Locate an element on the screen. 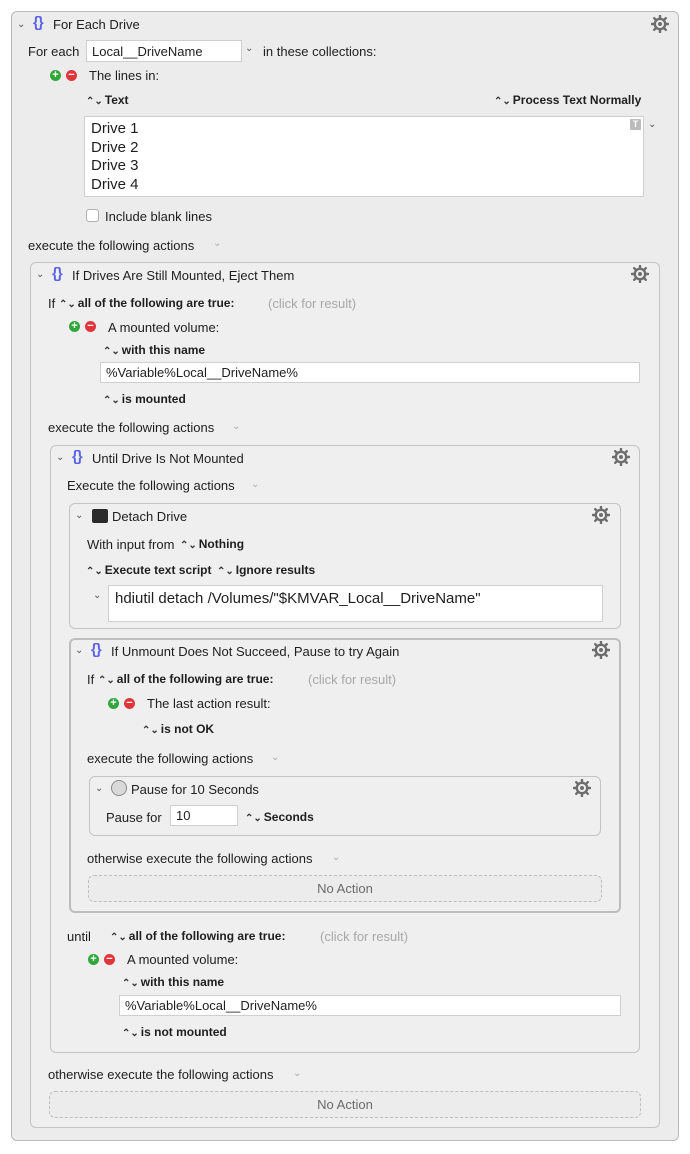 Image resolution: width=690 pixels, height=1154 pixels. include-blank-checkbox is located at coordinates (92, 215).